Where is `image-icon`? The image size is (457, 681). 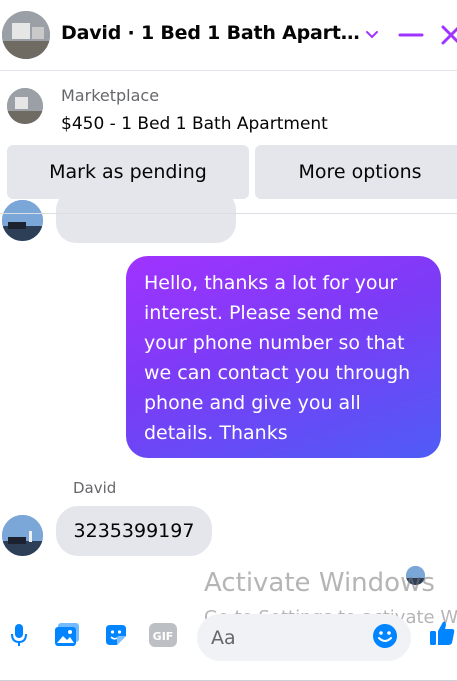
image-icon is located at coordinates (67, 635).